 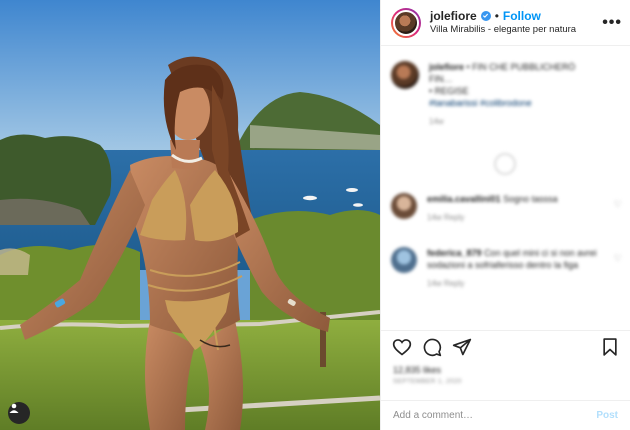 What do you see at coordinates (505, 164) in the screenshot?
I see `loading-spinner` at bounding box center [505, 164].